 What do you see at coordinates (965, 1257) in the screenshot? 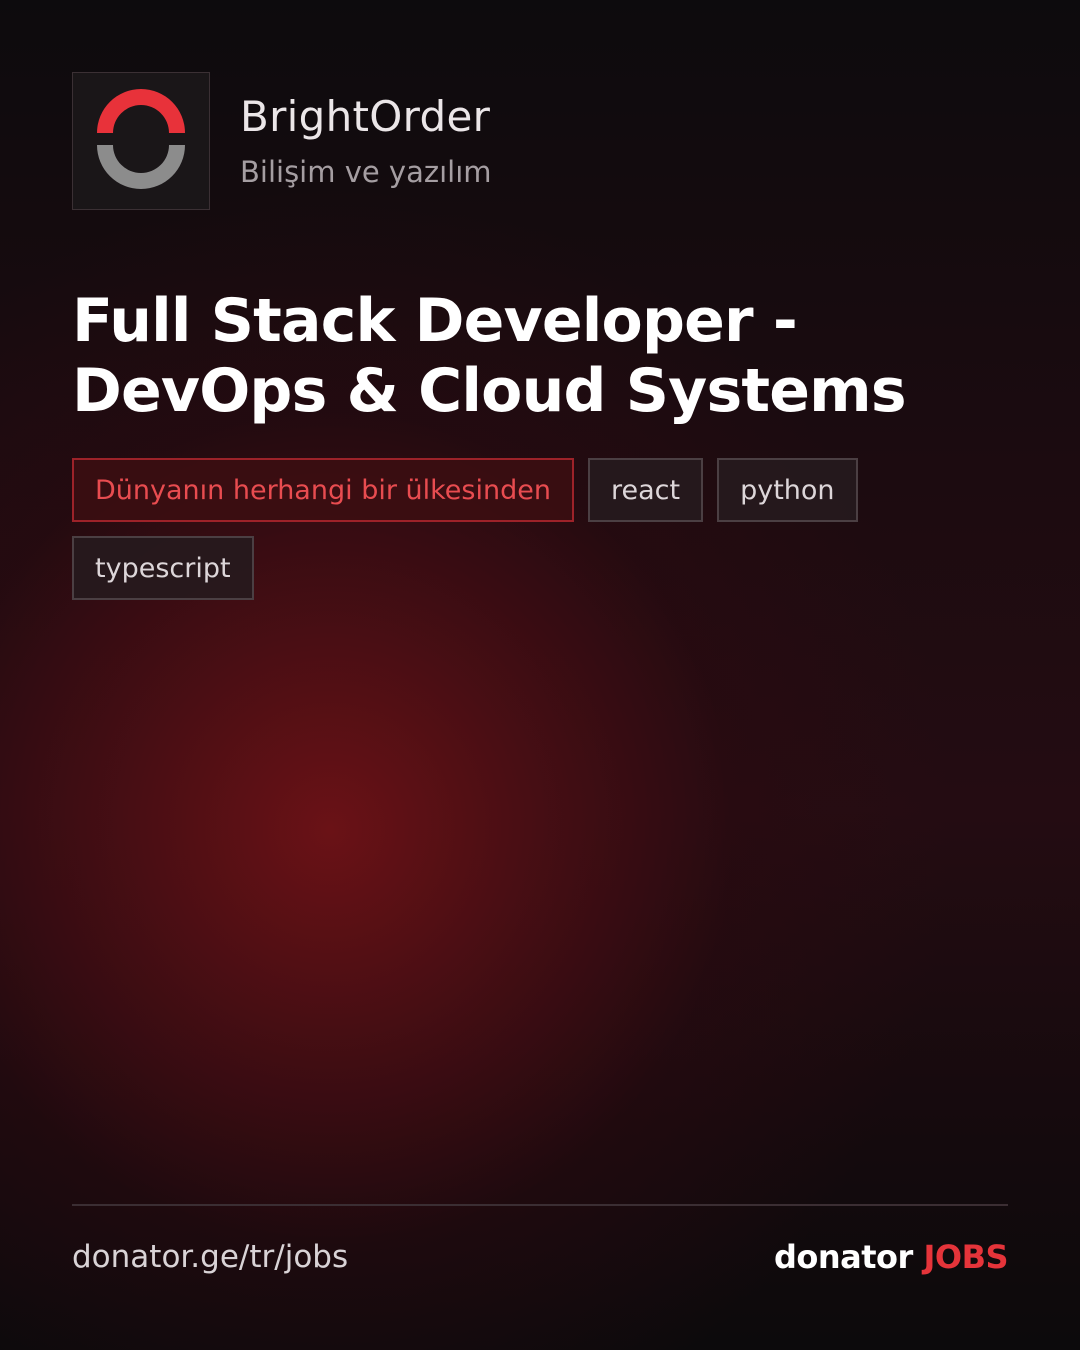
I see `brand-accent: JOBS` at bounding box center [965, 1257].